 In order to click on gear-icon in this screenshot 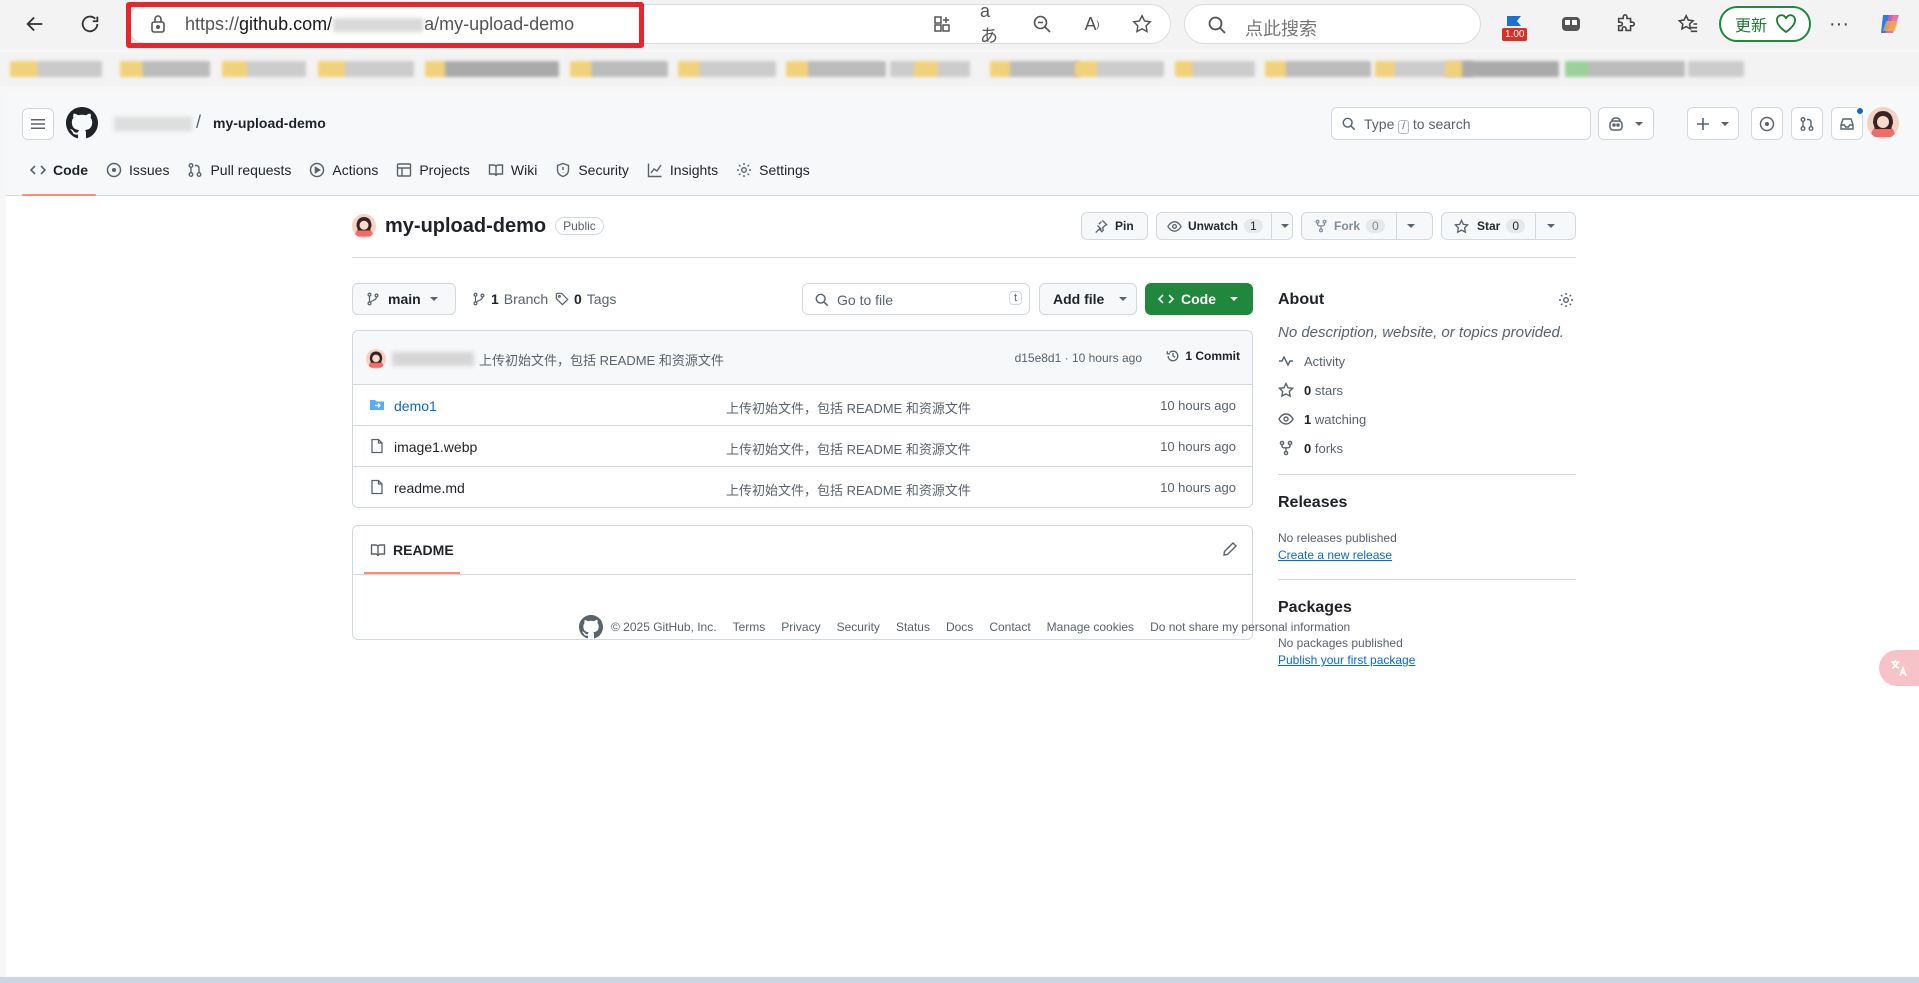, I will do `click(1566, 301)`.